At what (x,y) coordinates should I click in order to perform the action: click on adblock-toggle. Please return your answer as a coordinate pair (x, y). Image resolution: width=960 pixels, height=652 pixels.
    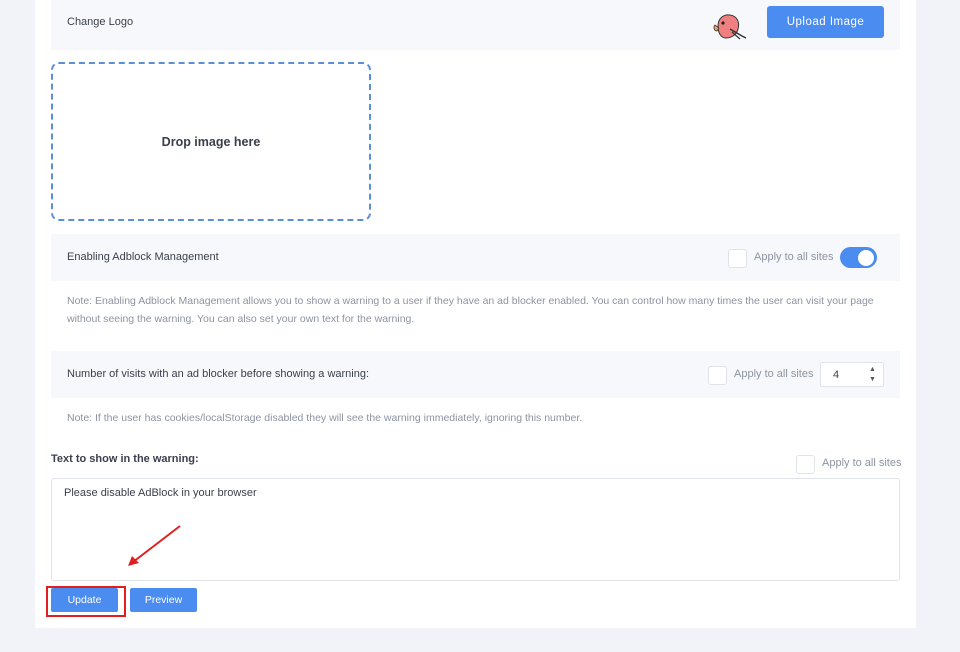
    Looking at the image, I should click on (858, 257).